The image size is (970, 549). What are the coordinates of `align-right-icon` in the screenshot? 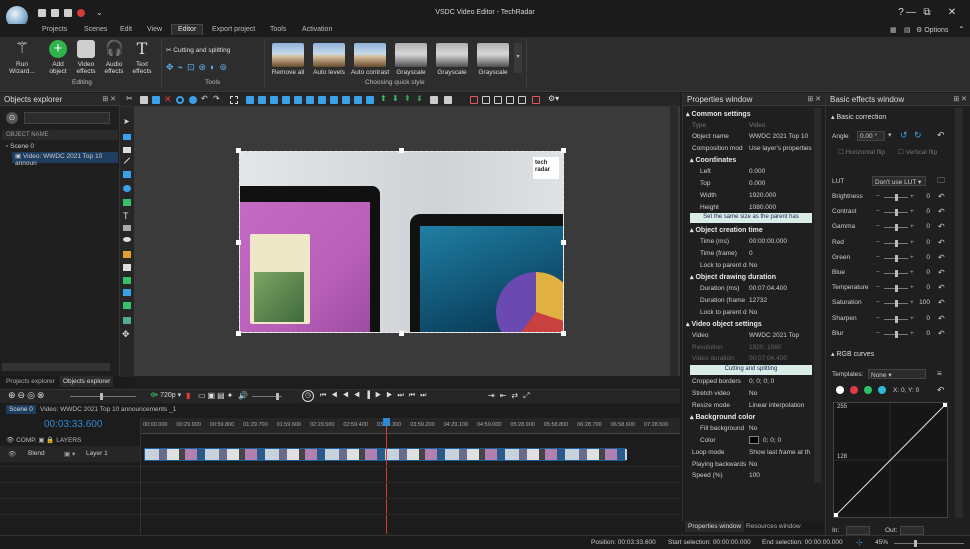 It's located at (274, 100).